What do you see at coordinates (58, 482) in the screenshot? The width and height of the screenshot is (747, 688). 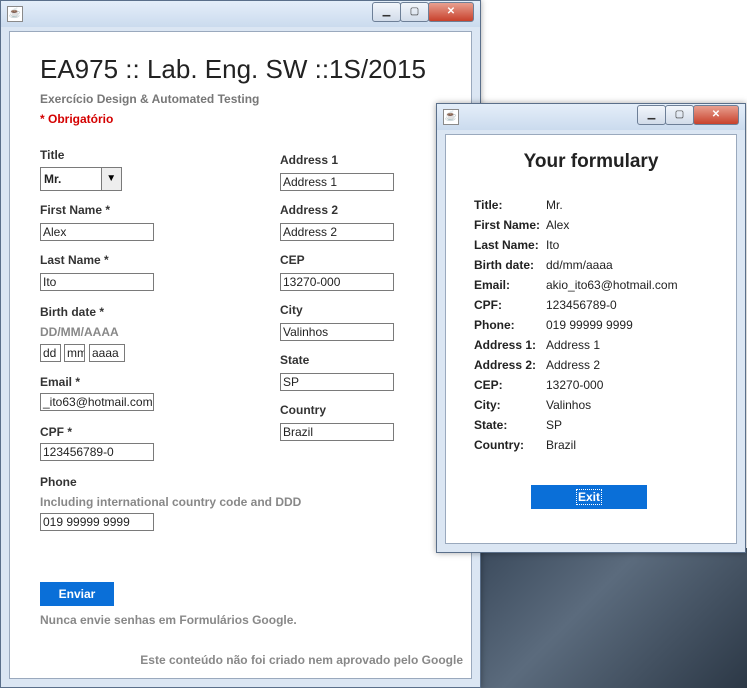 I see `phone-label: Phone` at bounding box center [58, 482].